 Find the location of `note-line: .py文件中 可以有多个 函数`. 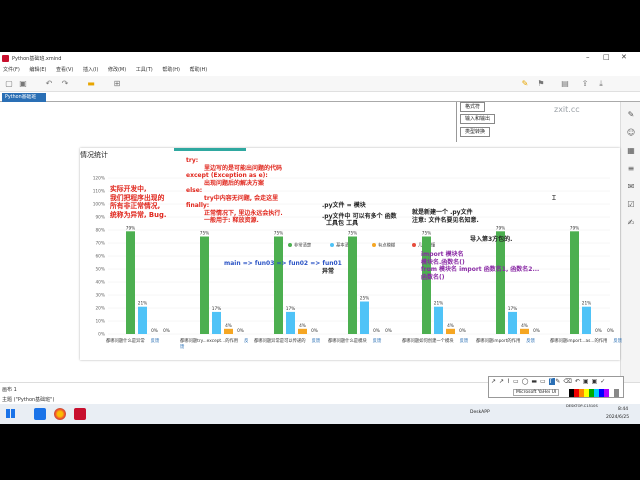

note-line: .py文件中 可以有多个 函数 is located at coordinates (359, 216).